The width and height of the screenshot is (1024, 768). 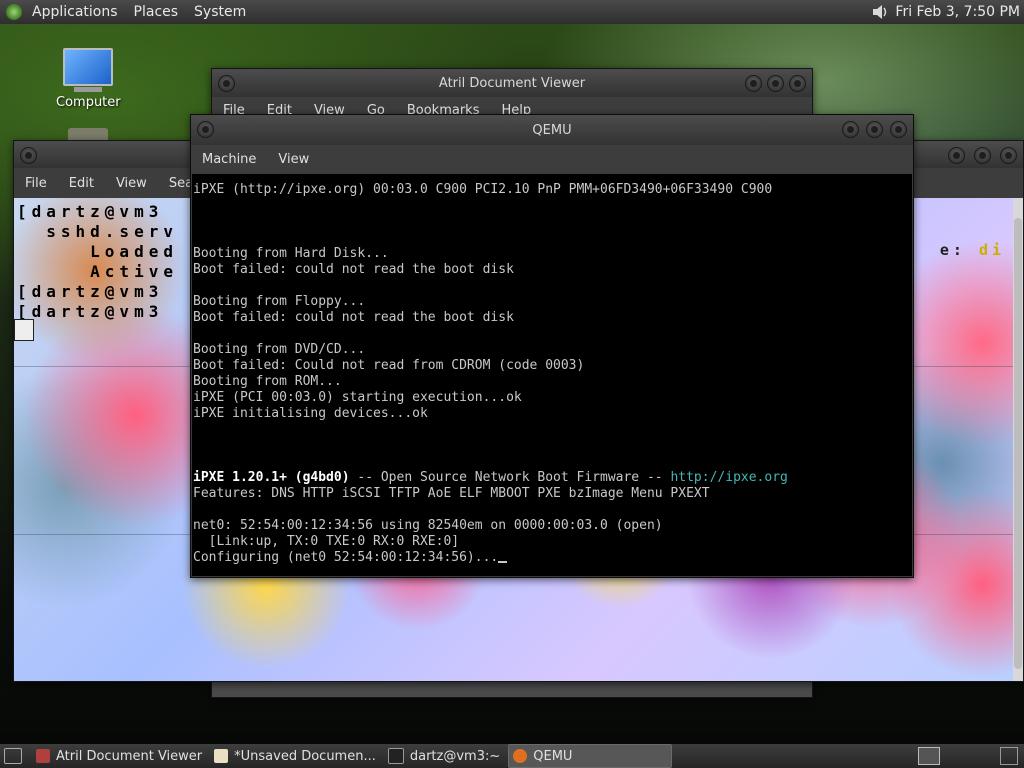 I want to click on workspace-switcher, so click(x=929, y=756).